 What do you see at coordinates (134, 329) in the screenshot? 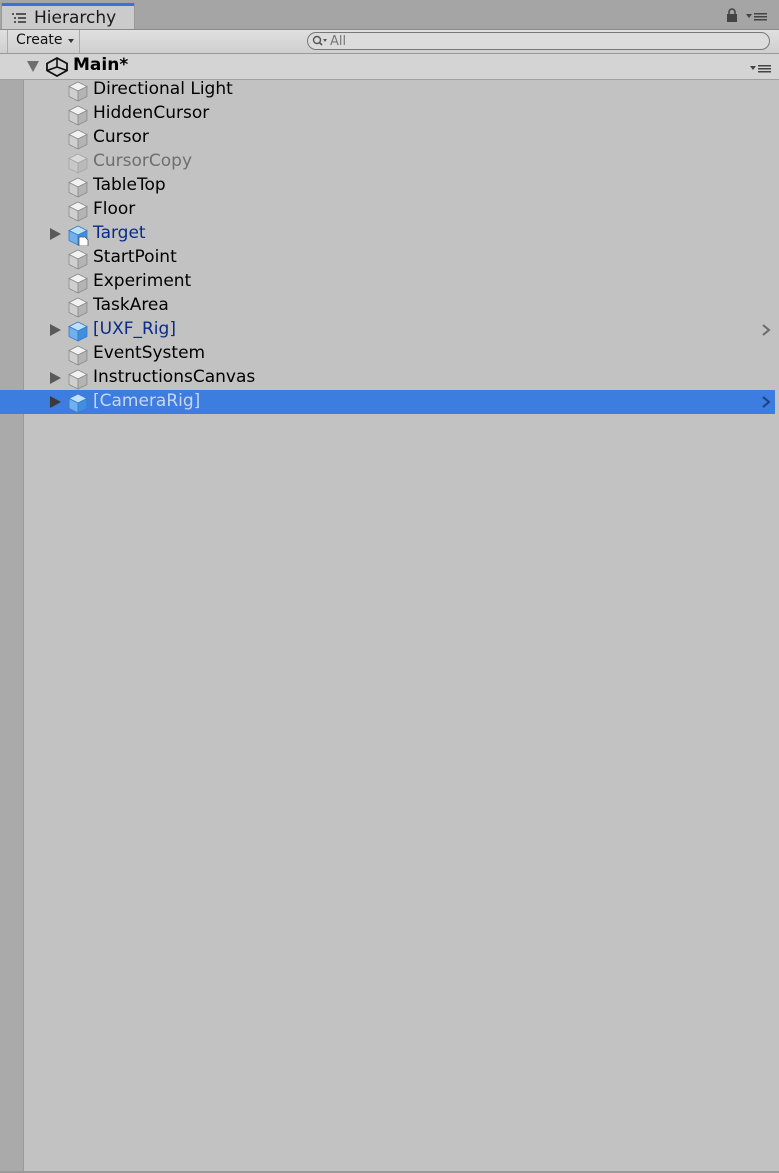
I see `hierarchy-item-label: [UXF_Rig]` at bounding box center [134, 329].